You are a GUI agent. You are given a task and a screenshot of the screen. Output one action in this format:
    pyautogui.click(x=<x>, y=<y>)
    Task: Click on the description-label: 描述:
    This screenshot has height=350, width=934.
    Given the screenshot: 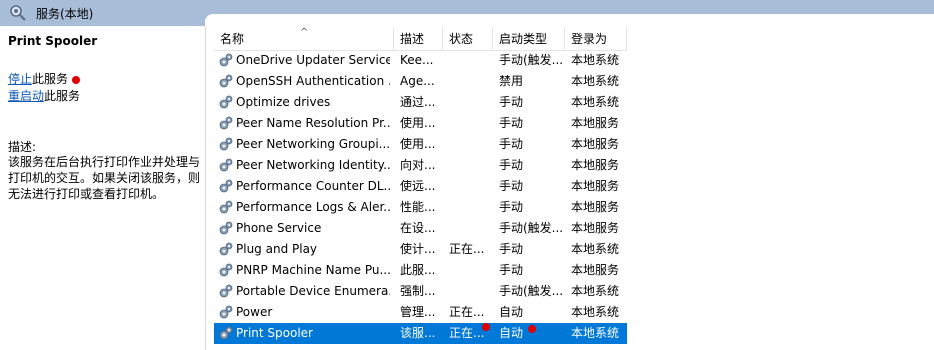 What is the action you would take?
    pyautogui.click(x=22, y=147)
    